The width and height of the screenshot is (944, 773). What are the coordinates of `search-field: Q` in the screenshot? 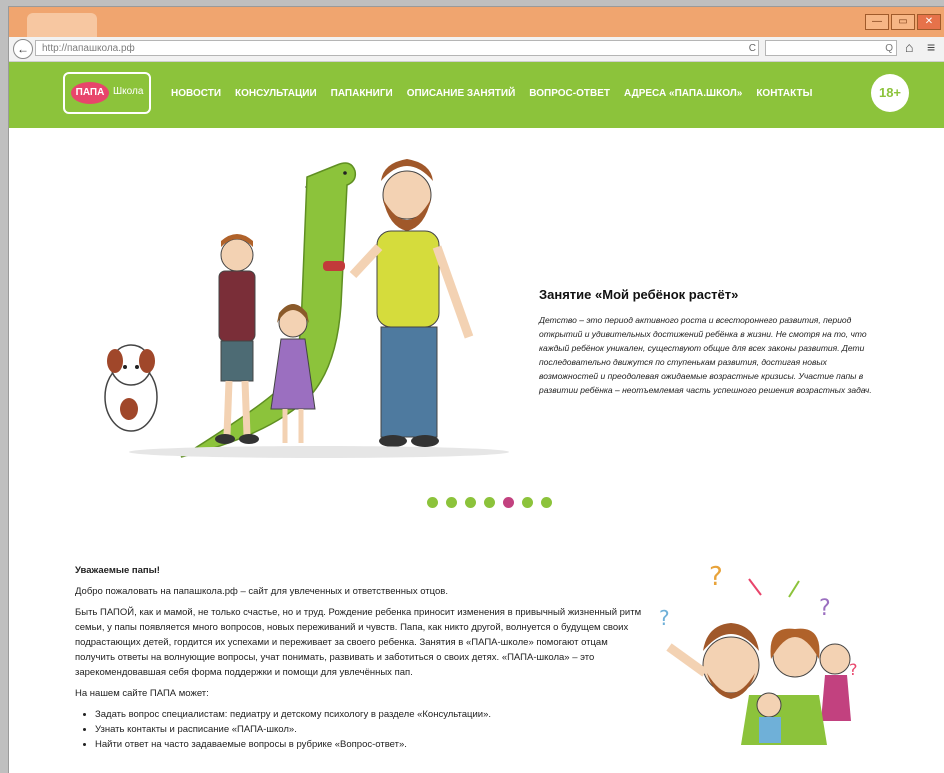 It's located at (831, 48).